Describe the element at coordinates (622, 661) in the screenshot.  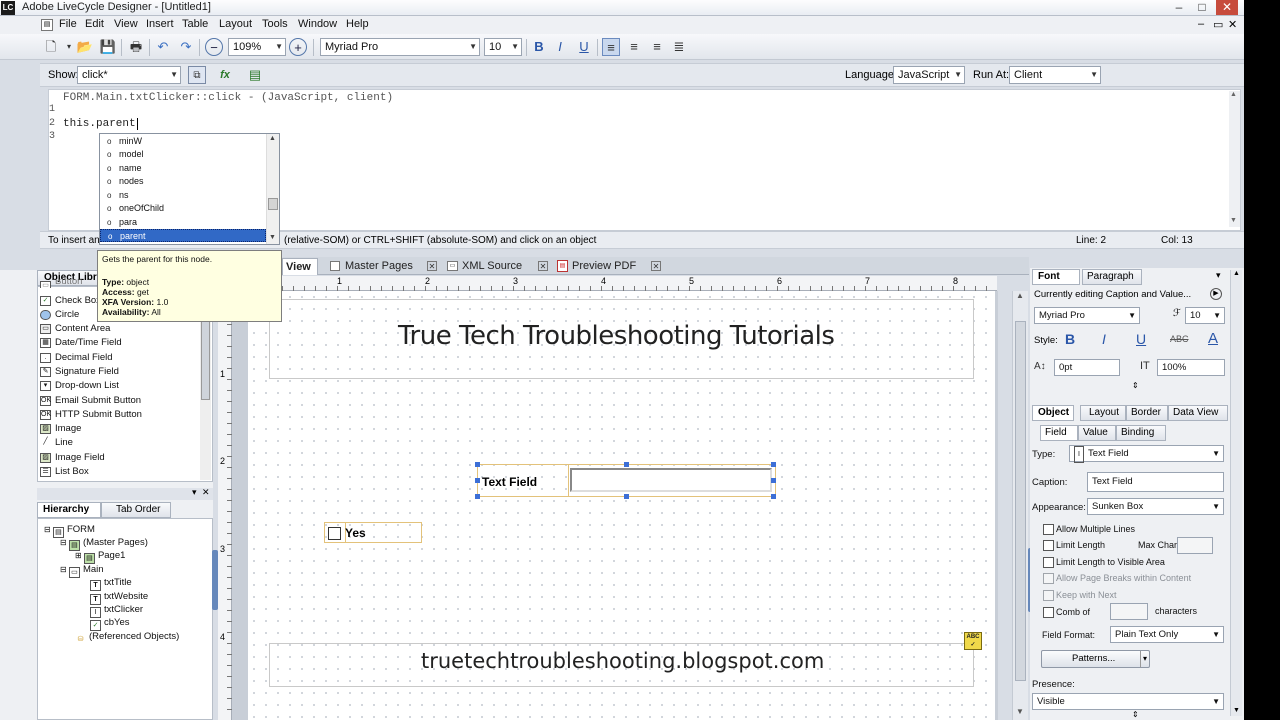
I see `website-text: truetechtroubleshooting.blogspot.com` at that location.